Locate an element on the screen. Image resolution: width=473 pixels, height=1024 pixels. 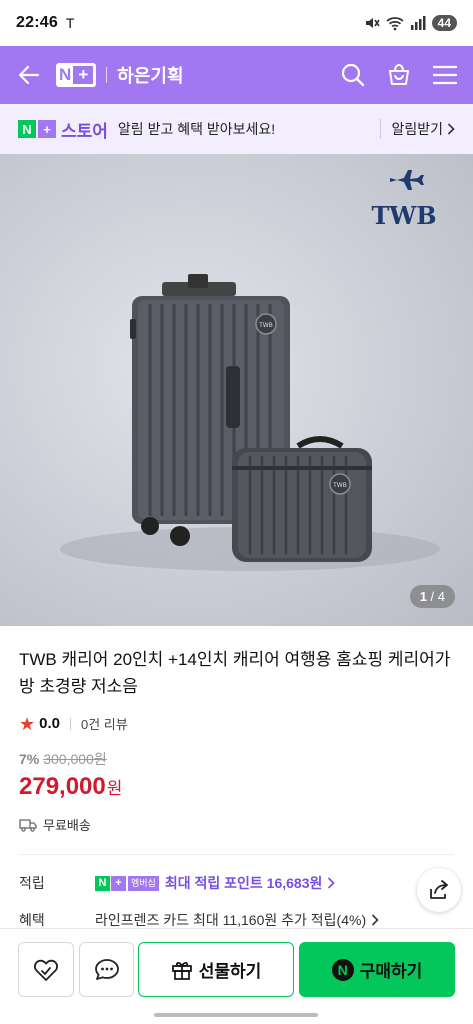
carrier-icon: T is located at coordinates (70, 23).